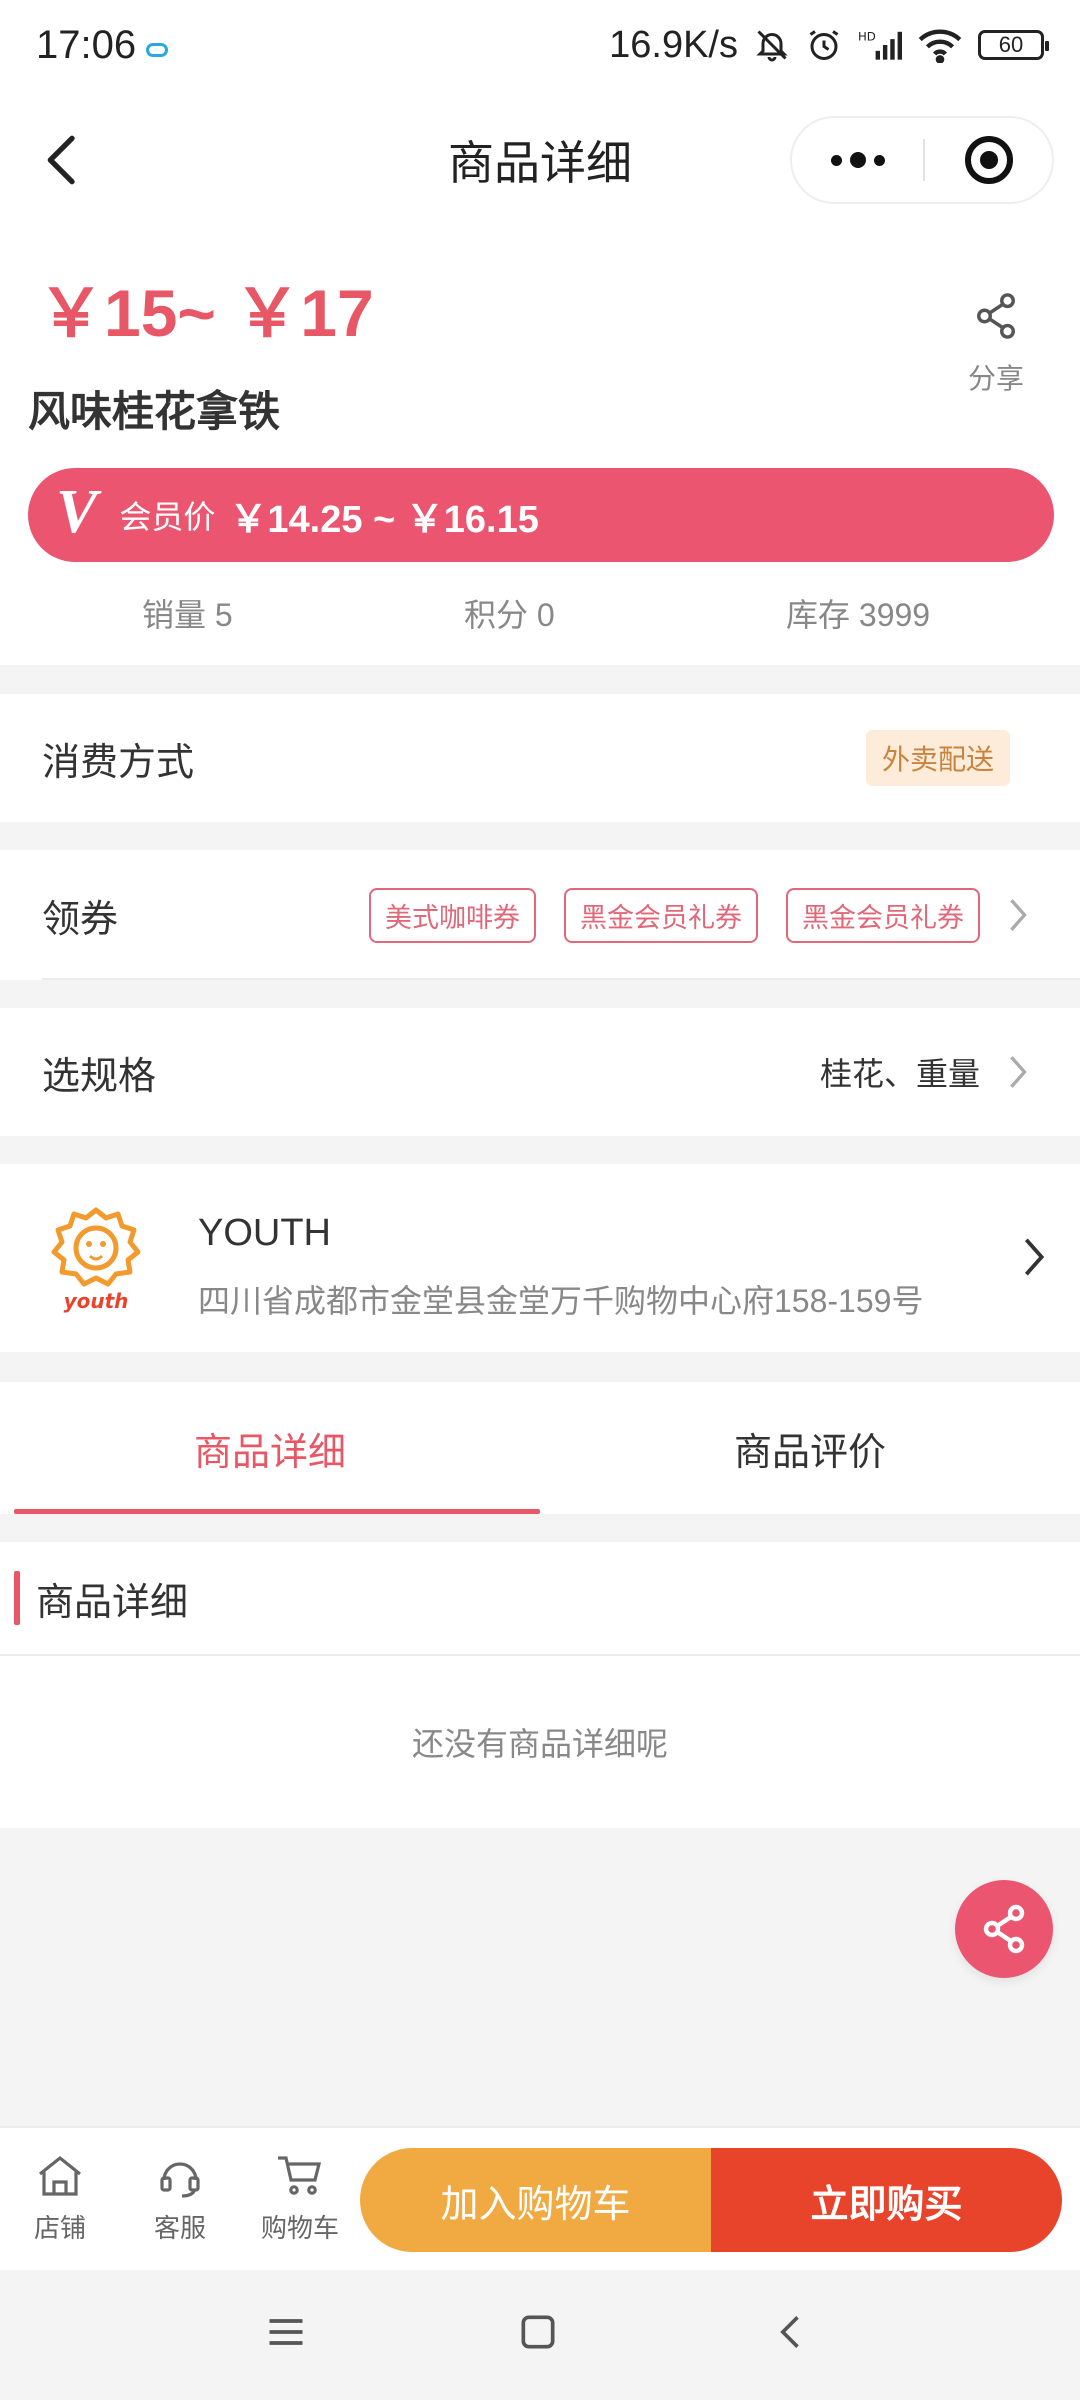 The image size is (1080, 2400). I want to click on detail-section-title: 商品详细, so click(112, 1602).